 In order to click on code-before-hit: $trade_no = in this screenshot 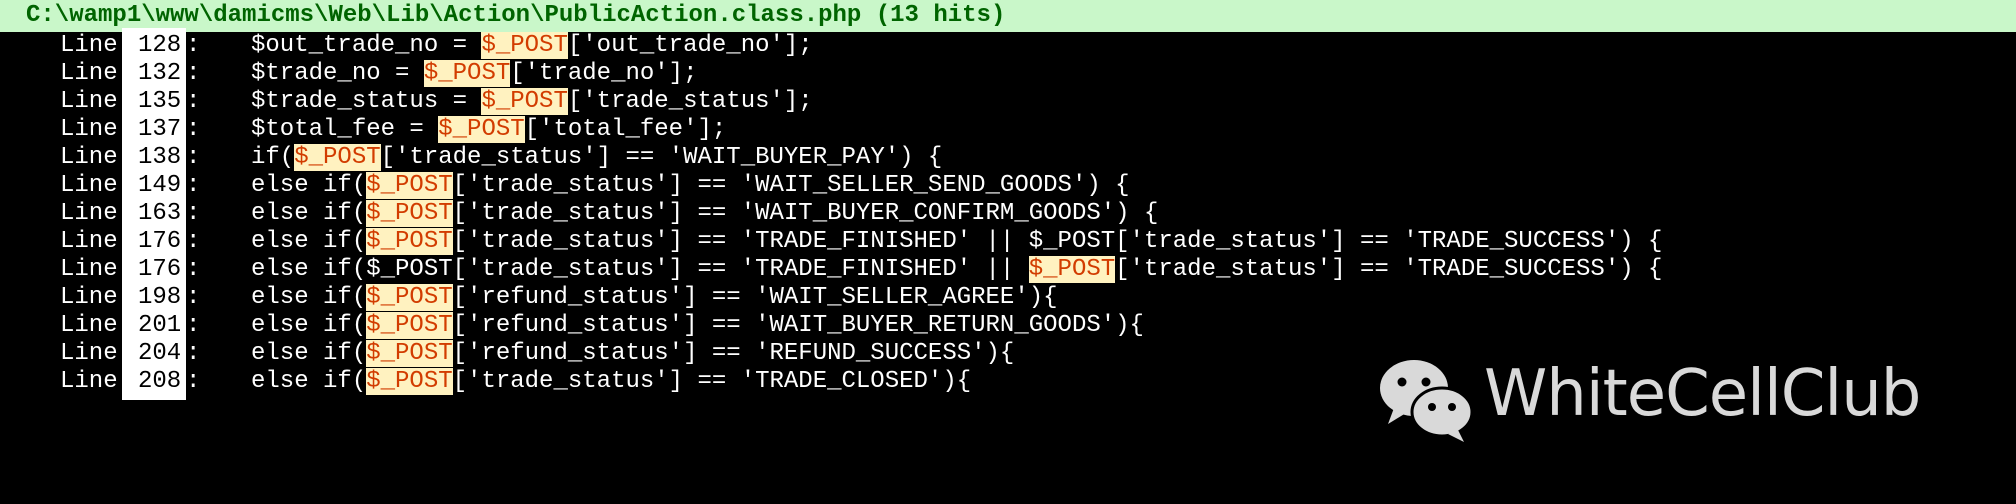, I will do `click(337, 73)`.